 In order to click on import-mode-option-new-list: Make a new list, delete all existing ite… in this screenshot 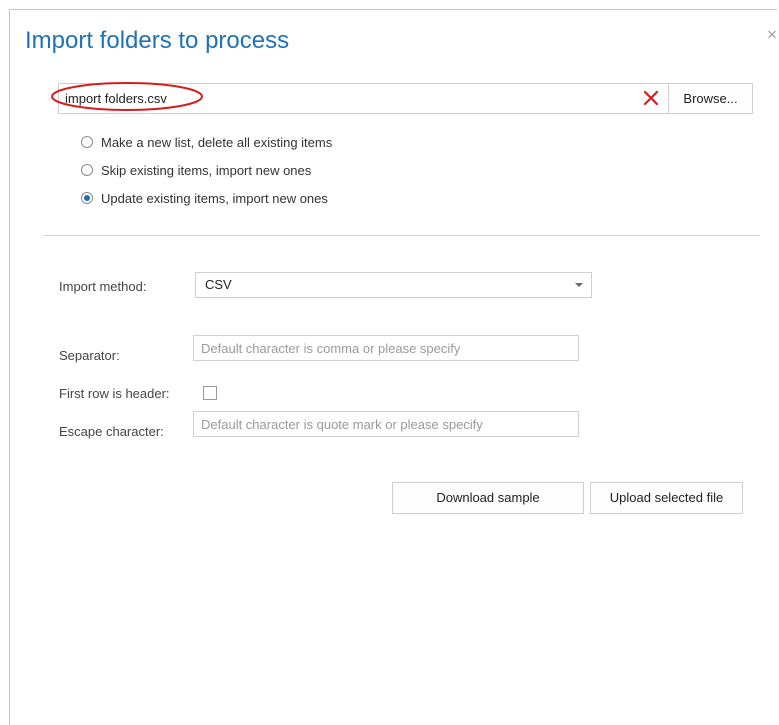, I will do `click(206, 142)`.